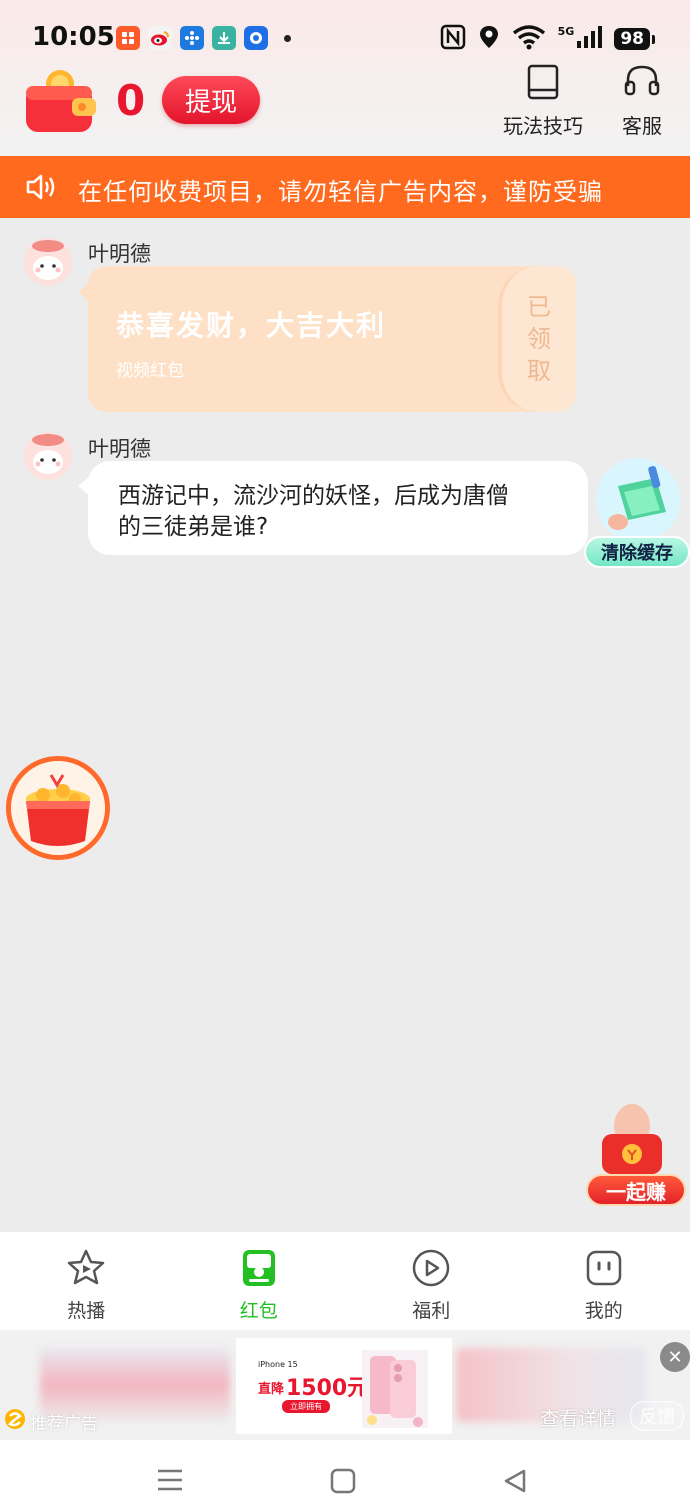  Describe the element at coordinates (170, 1482) in the screenshot. I see `menu-icon` at that location.